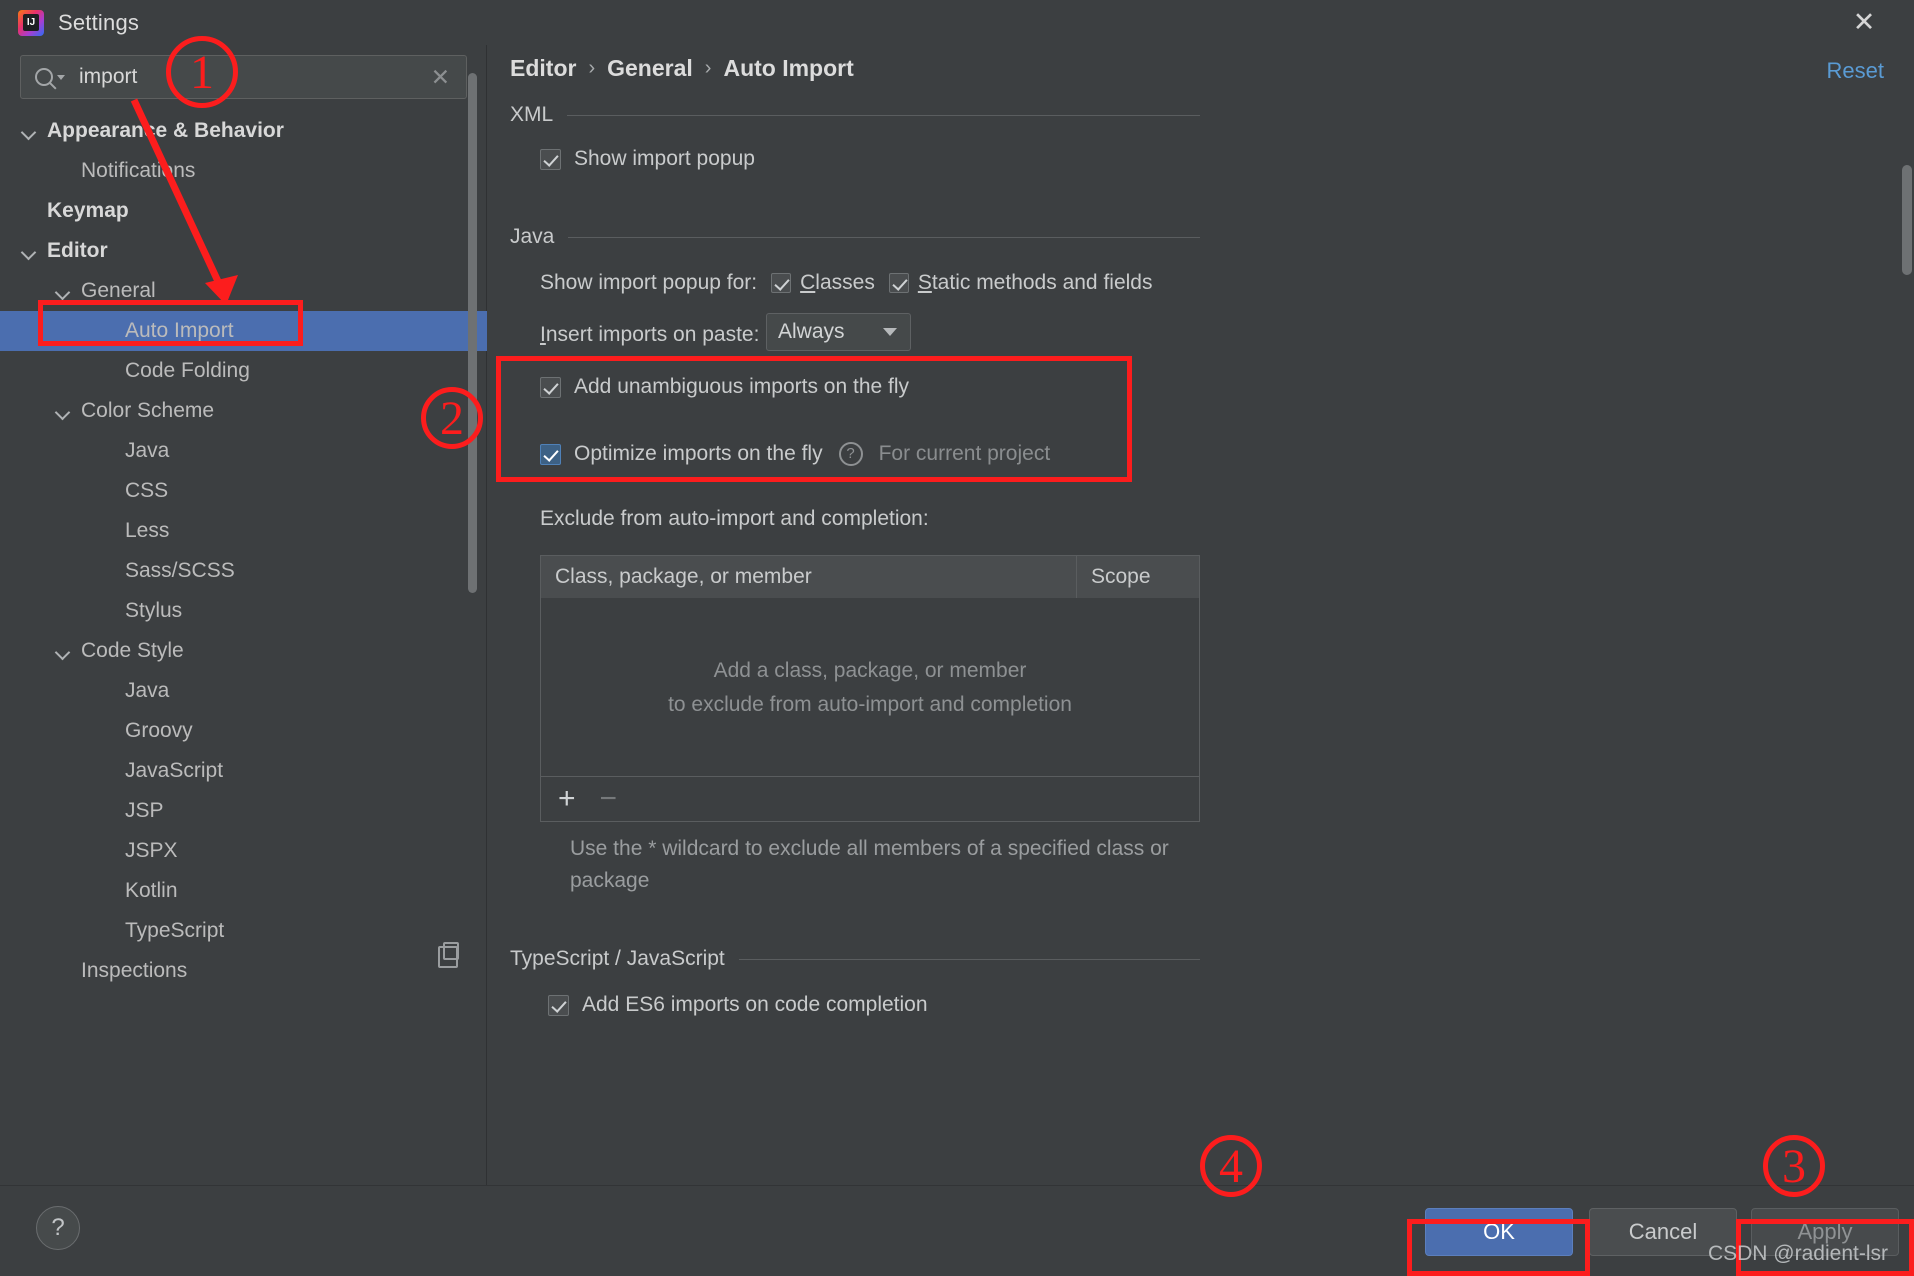  What do you see at coordinates (809, 577) in the screenshot?
I see `column-header-class-package-member: Class, package, or member` at bounding box center [809, 577].